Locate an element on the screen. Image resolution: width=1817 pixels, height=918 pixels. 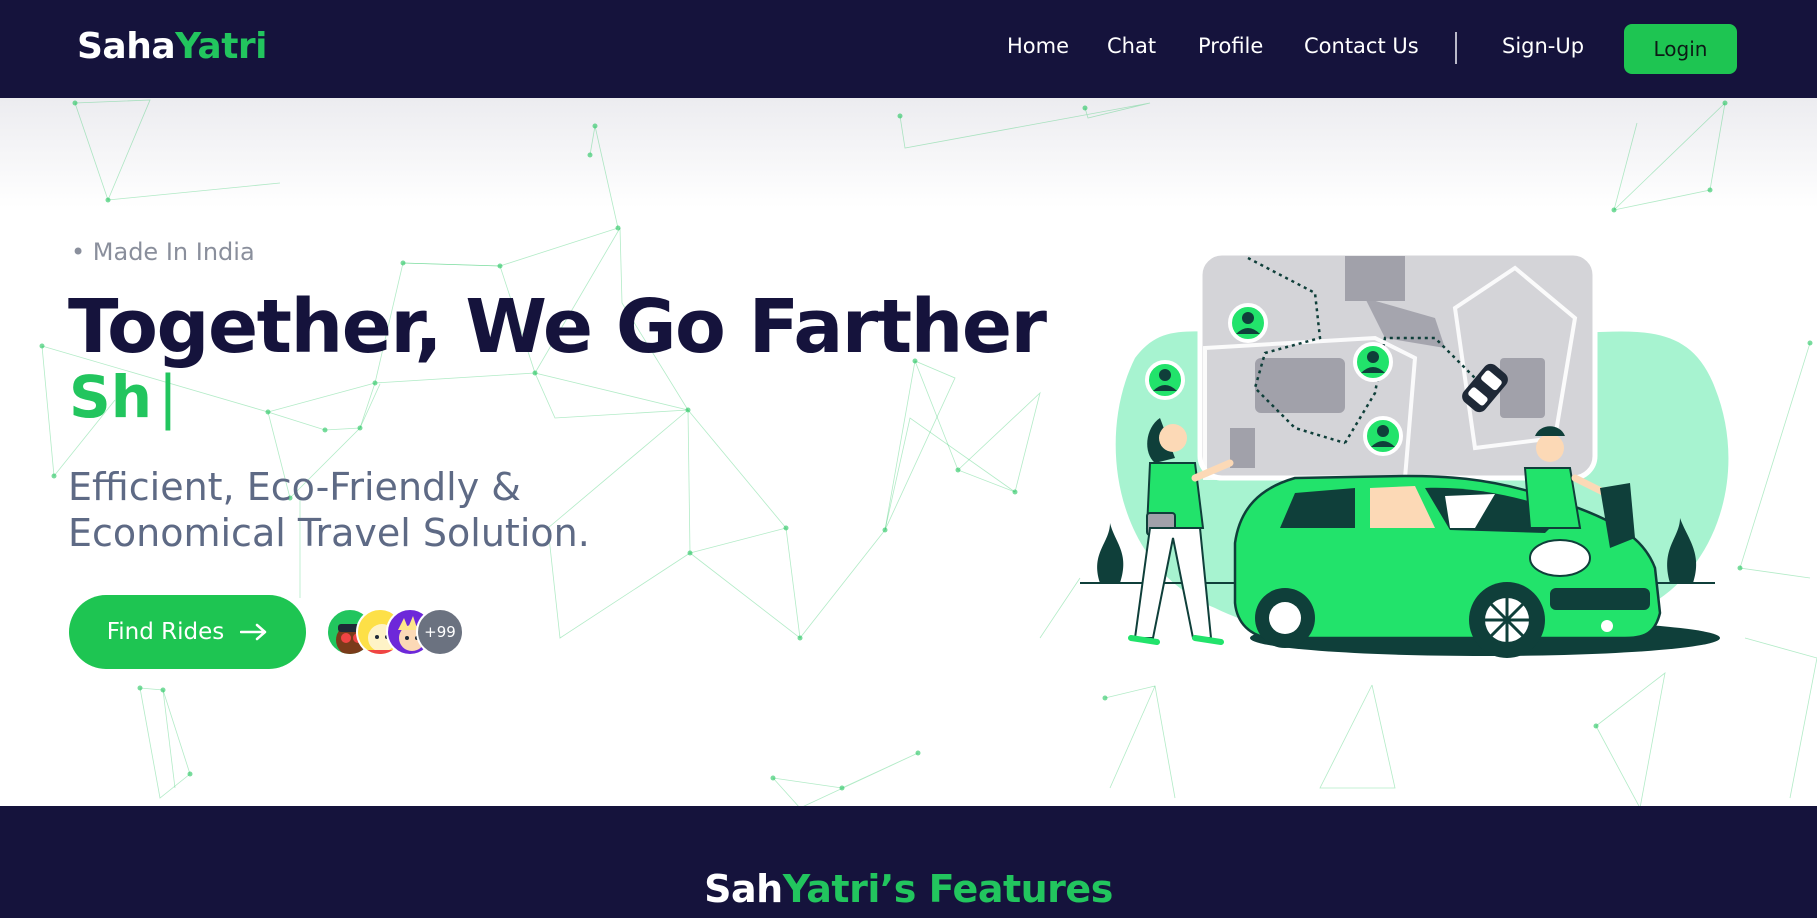
typed-text: Sh | is located at coordinates (123, 397).